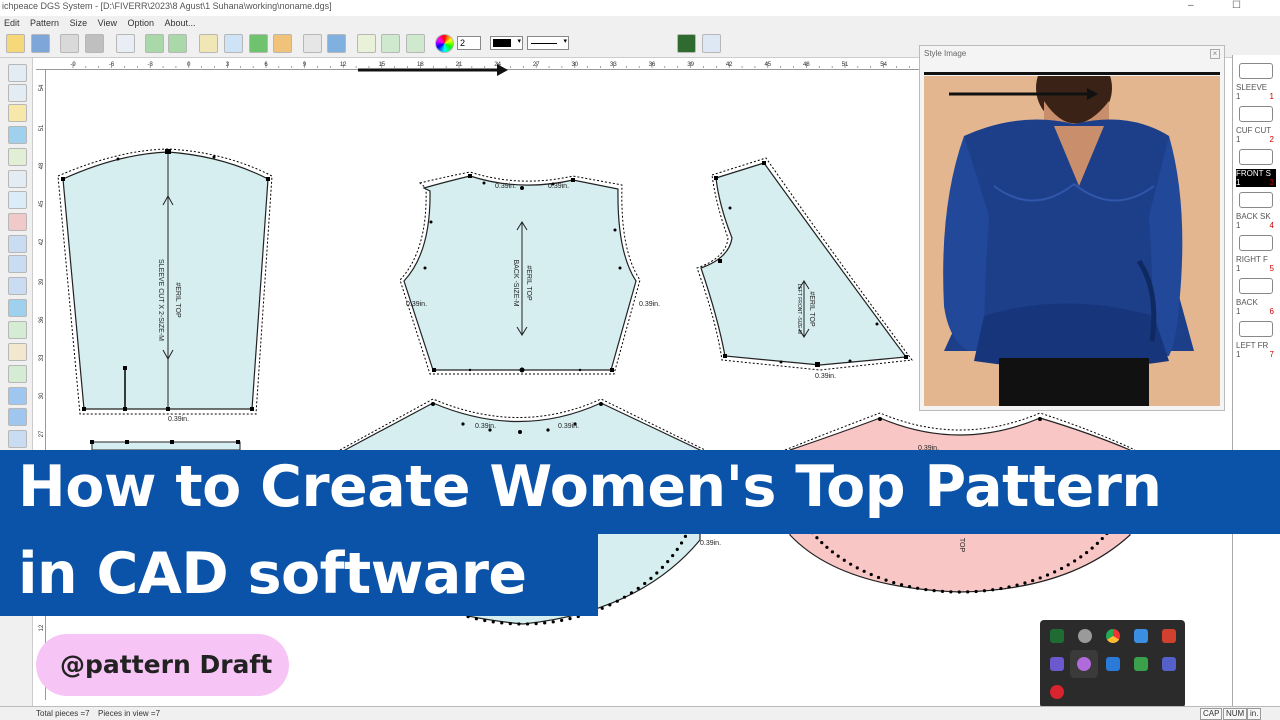 The width and height of the screenshot is (1280, 720). What do you see at coordinates (129, 713) in the screenshot?
I see `status-in-view: Pieces in view =7` at bounding box center [129, 713].